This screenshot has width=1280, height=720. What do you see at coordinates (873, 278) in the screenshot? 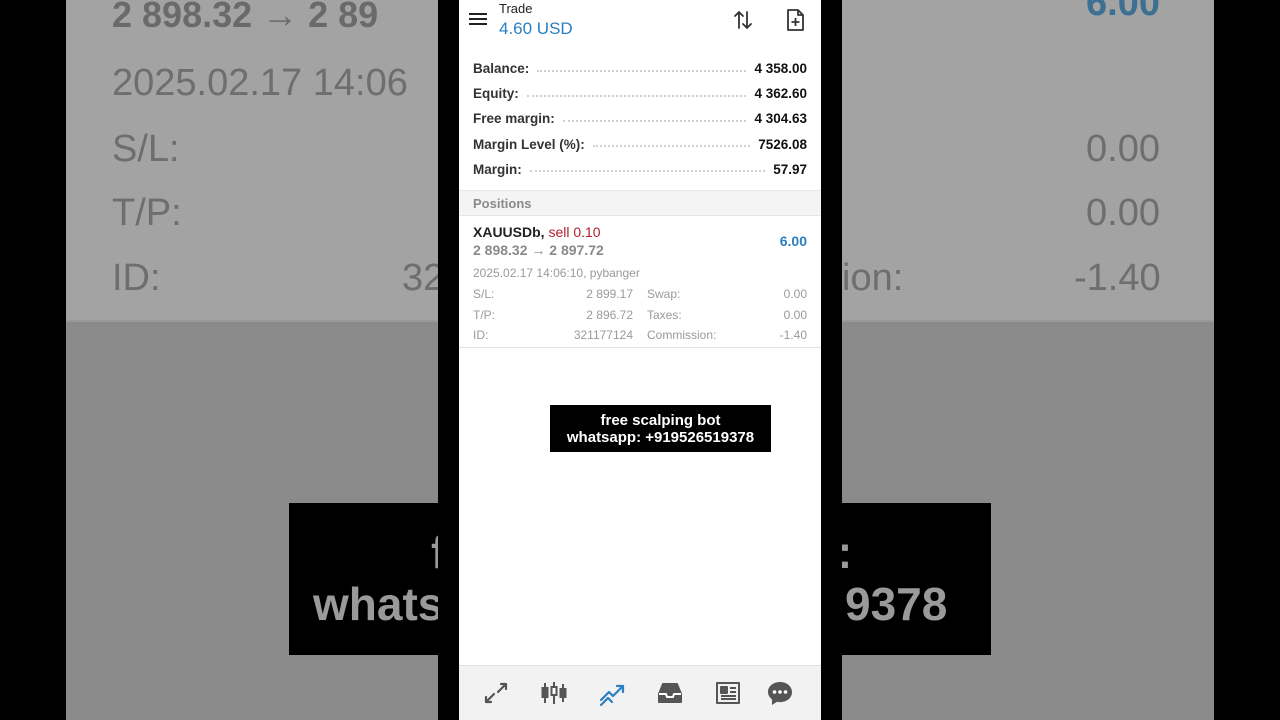
I see `bg-commission-label: ion:` at bounding box center [873, 278].